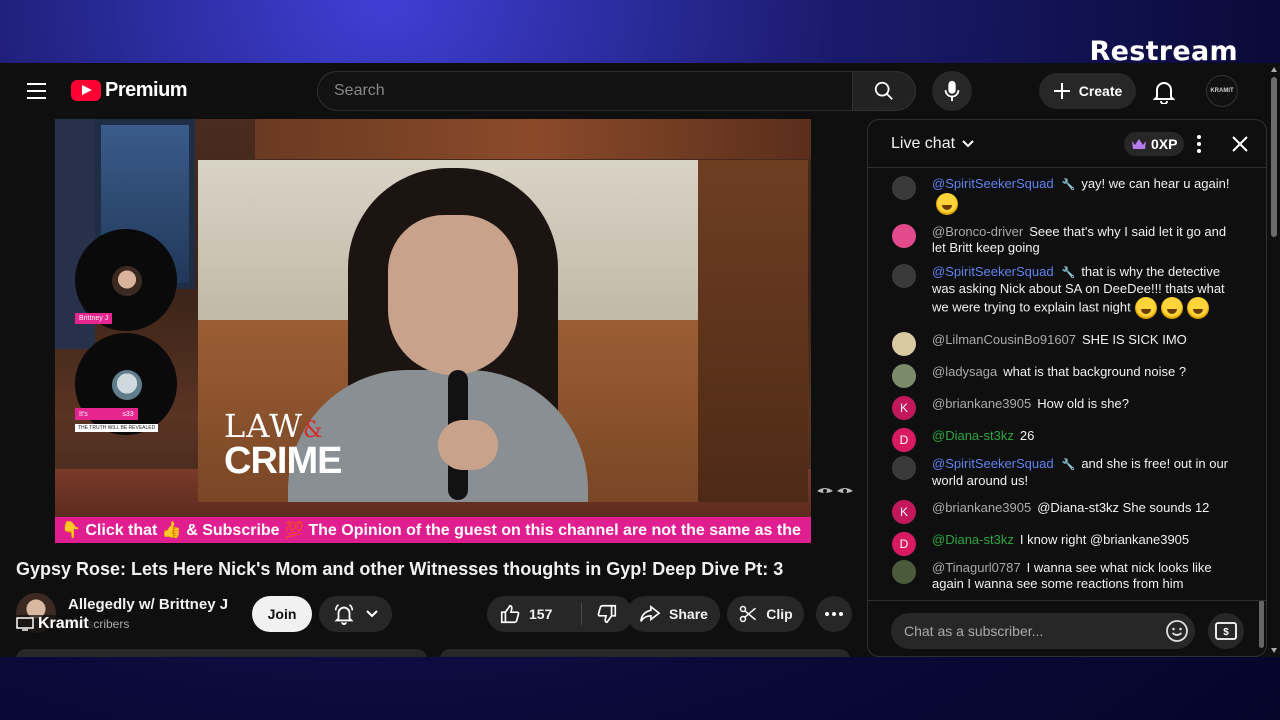 This screenshot has height=720, width=1280. What do you see at coordinates (1274, 157) in the screenshot?
I see `scroll-thumb` at bounding box center [1274, 157].